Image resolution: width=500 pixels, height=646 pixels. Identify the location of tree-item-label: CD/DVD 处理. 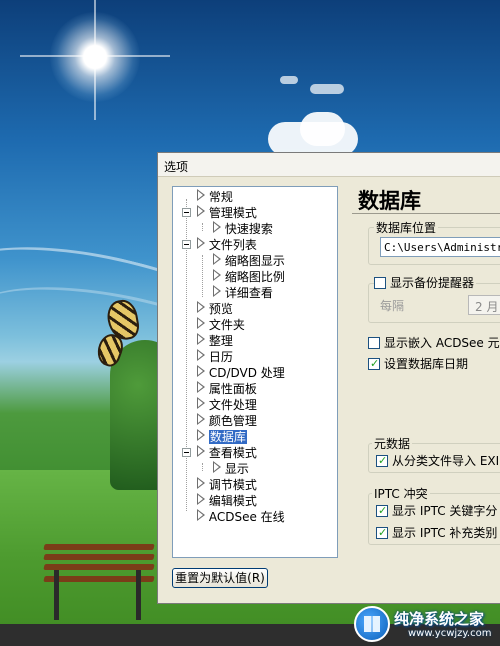
(246, 373).